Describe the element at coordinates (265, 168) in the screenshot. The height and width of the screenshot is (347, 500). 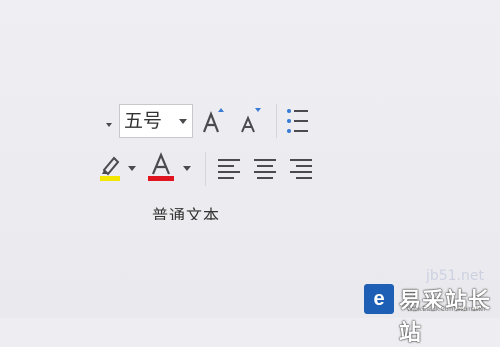
I see `align-center-icon` at that location.